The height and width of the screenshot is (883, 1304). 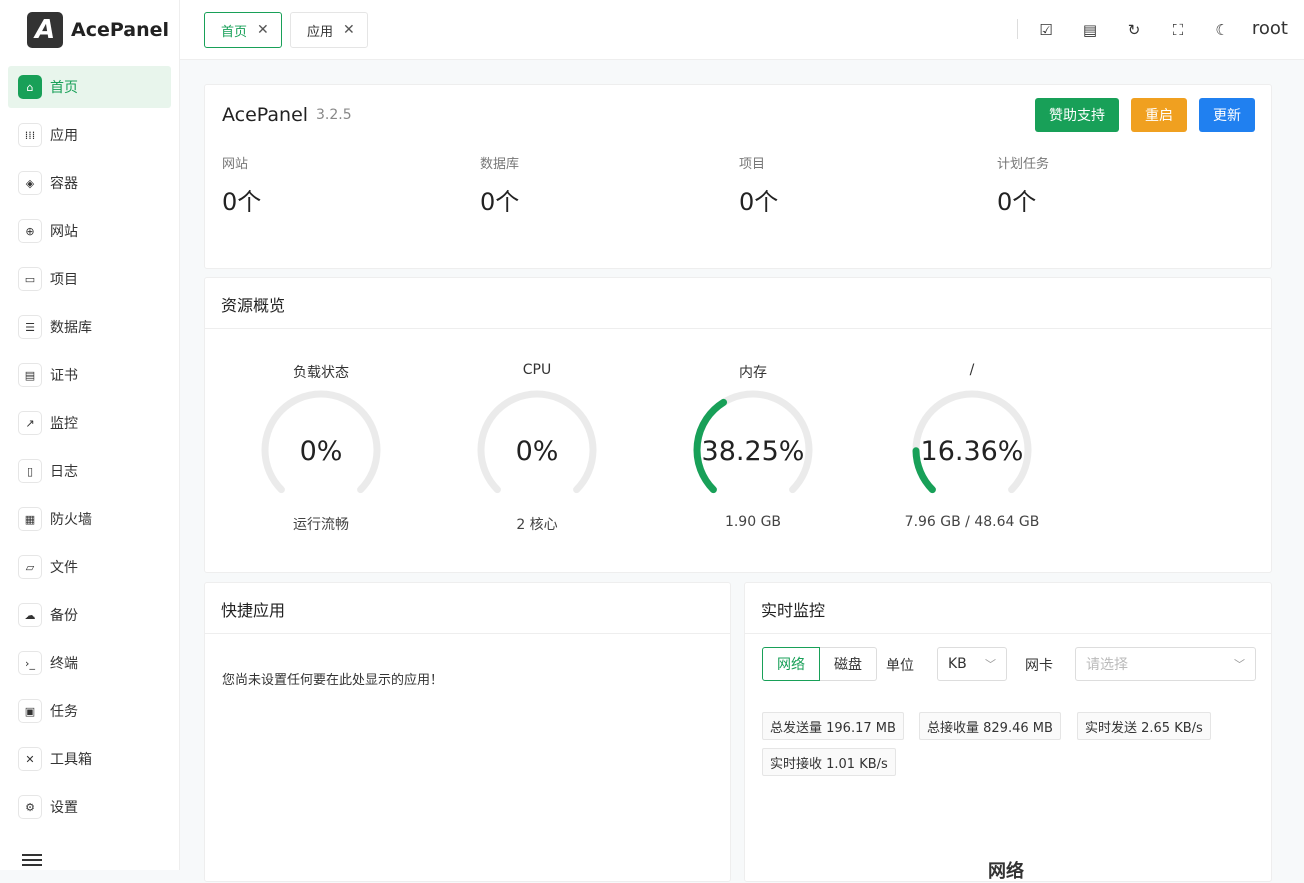 What do you see at coordinates (758, 185) in the screenshot?
I see `stat-projects: 项目 0个` at bounding box center [758, 185].